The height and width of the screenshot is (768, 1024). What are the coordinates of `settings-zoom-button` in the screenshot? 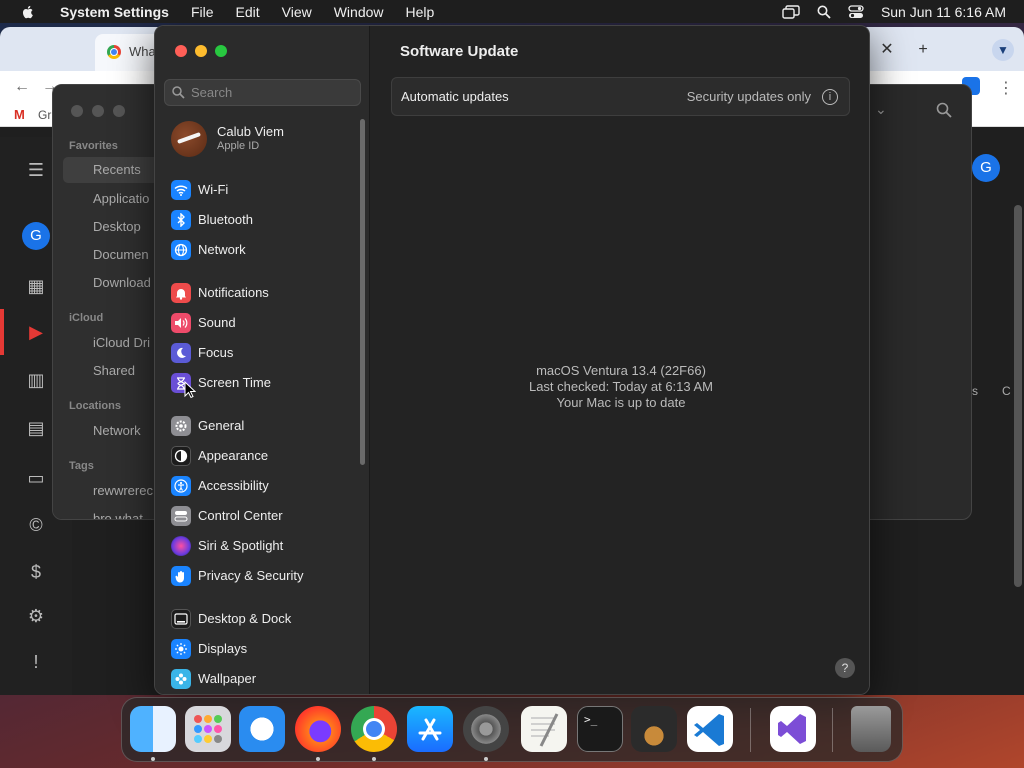 It's located at (221, 51).